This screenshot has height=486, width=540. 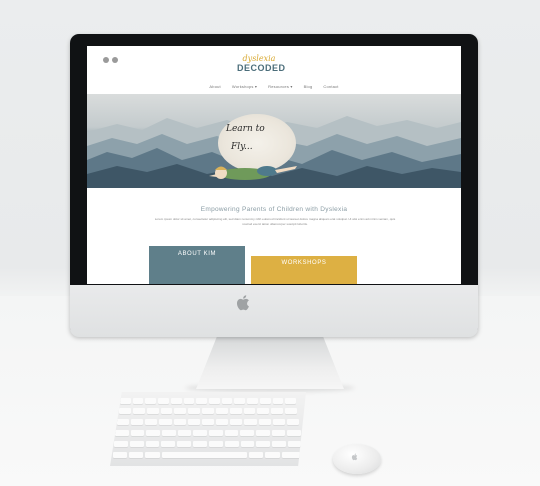 I want to click on facebook-icon, so click(x=106, y=60).